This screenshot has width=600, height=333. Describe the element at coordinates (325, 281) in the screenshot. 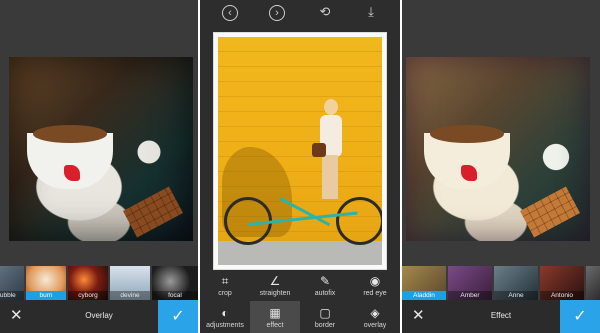

I see `autofix-icon: ✎` at that location.